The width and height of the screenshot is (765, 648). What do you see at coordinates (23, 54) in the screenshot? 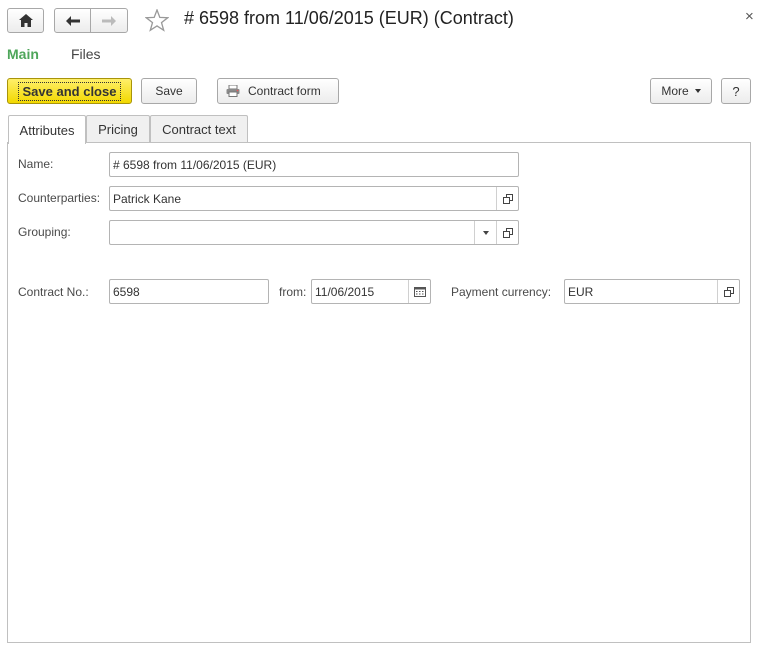
I see `section-main: Main` at bounding box center [23, 54].